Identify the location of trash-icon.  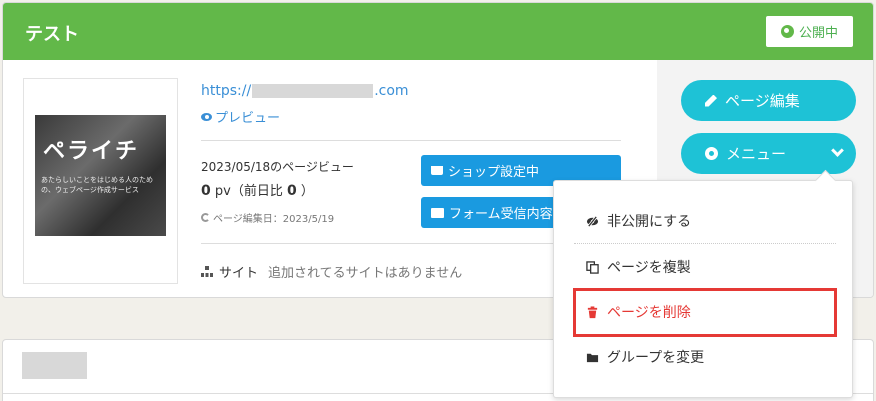
(592, 311).